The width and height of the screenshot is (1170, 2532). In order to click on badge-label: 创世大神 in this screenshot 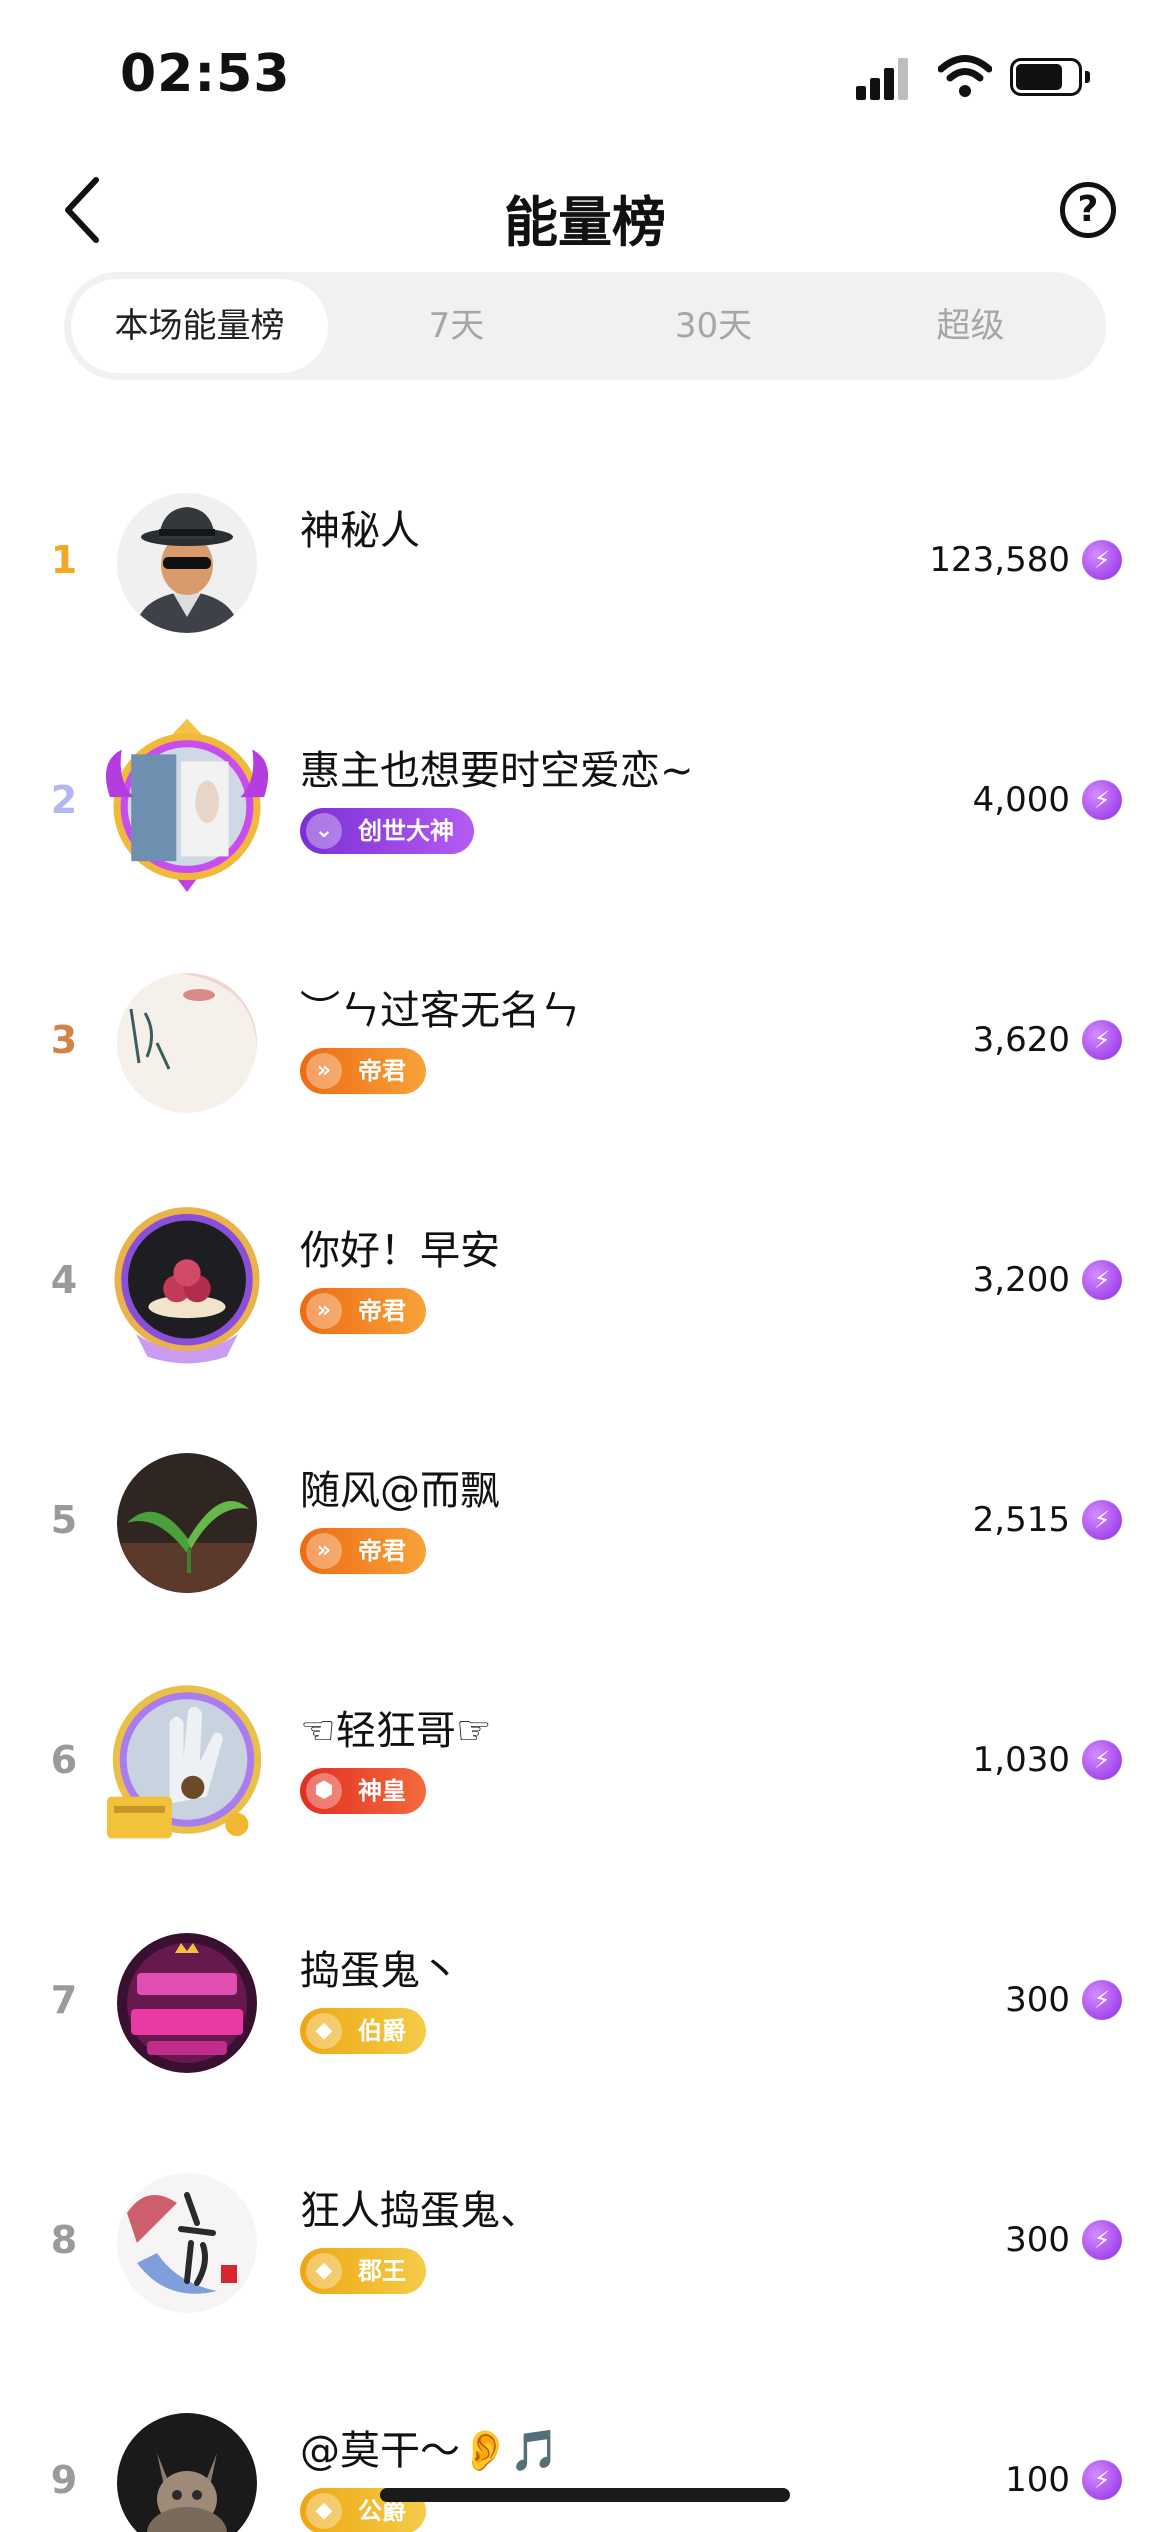, I will do `click(406, 831)`.